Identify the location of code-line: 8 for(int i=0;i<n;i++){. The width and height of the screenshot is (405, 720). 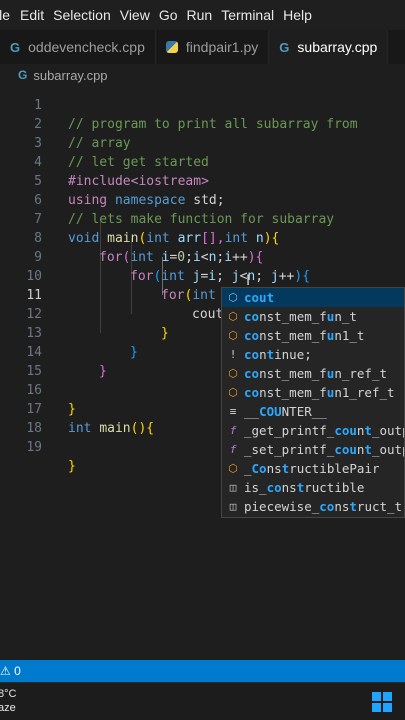
(202, 237).